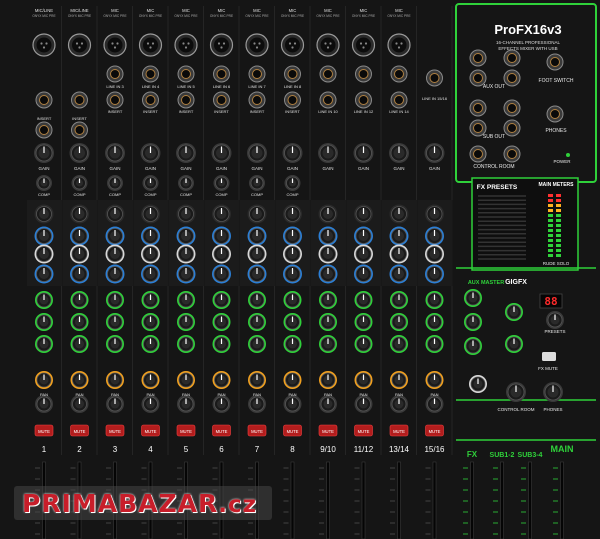  What do you see at coordinates (222, 394) in the screenshot?
I see `ch6-pan-label: PAN` at bounding box center [222, 394].